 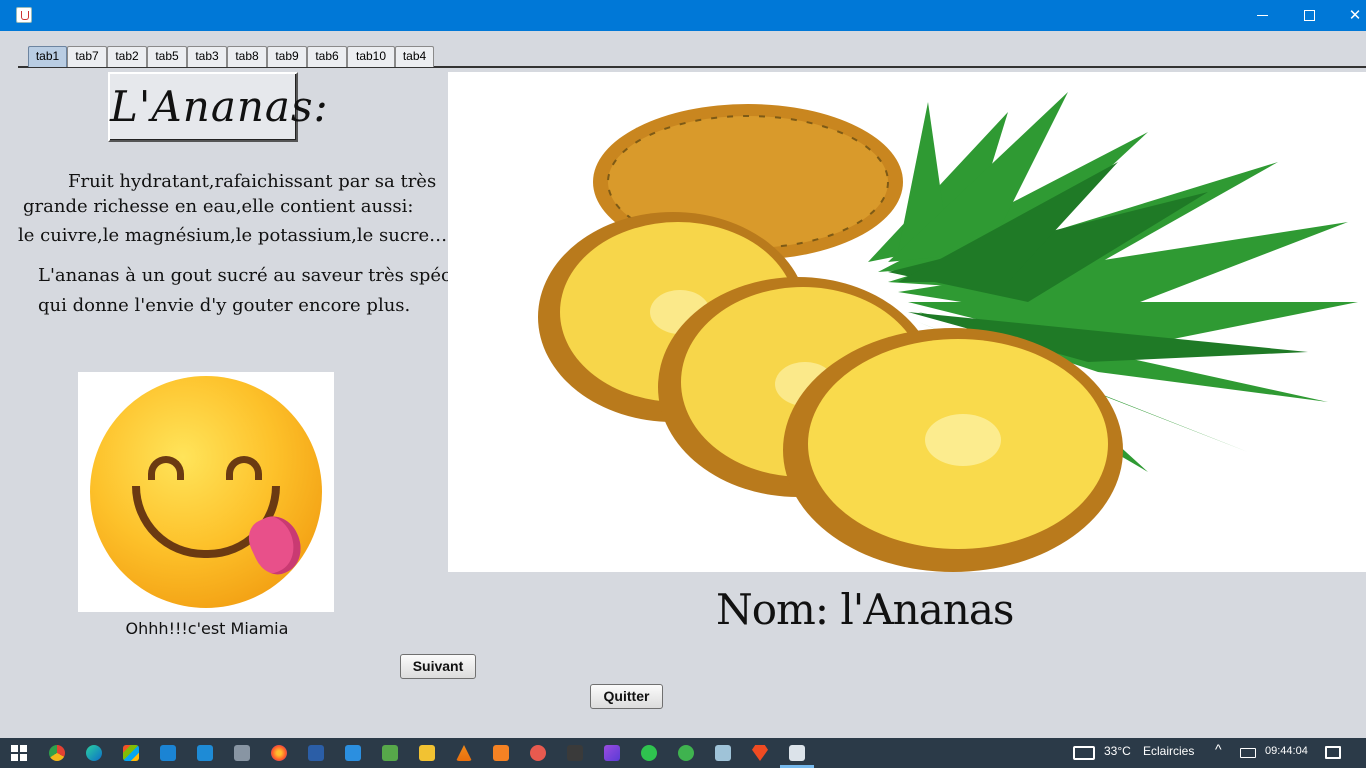 I want to click on whatsapp-icon, so click(x=649, y=753).